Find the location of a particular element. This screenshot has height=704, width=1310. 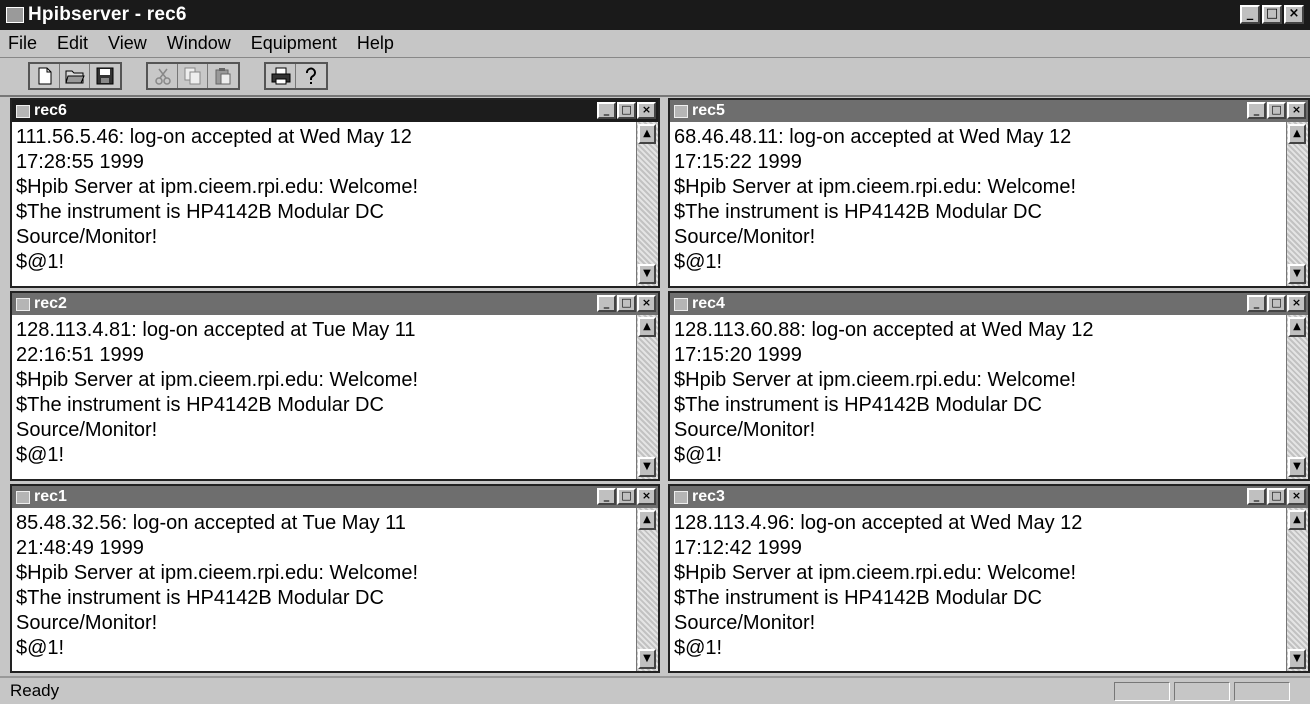

status-text: Ready is located at coordinates (35, 690).